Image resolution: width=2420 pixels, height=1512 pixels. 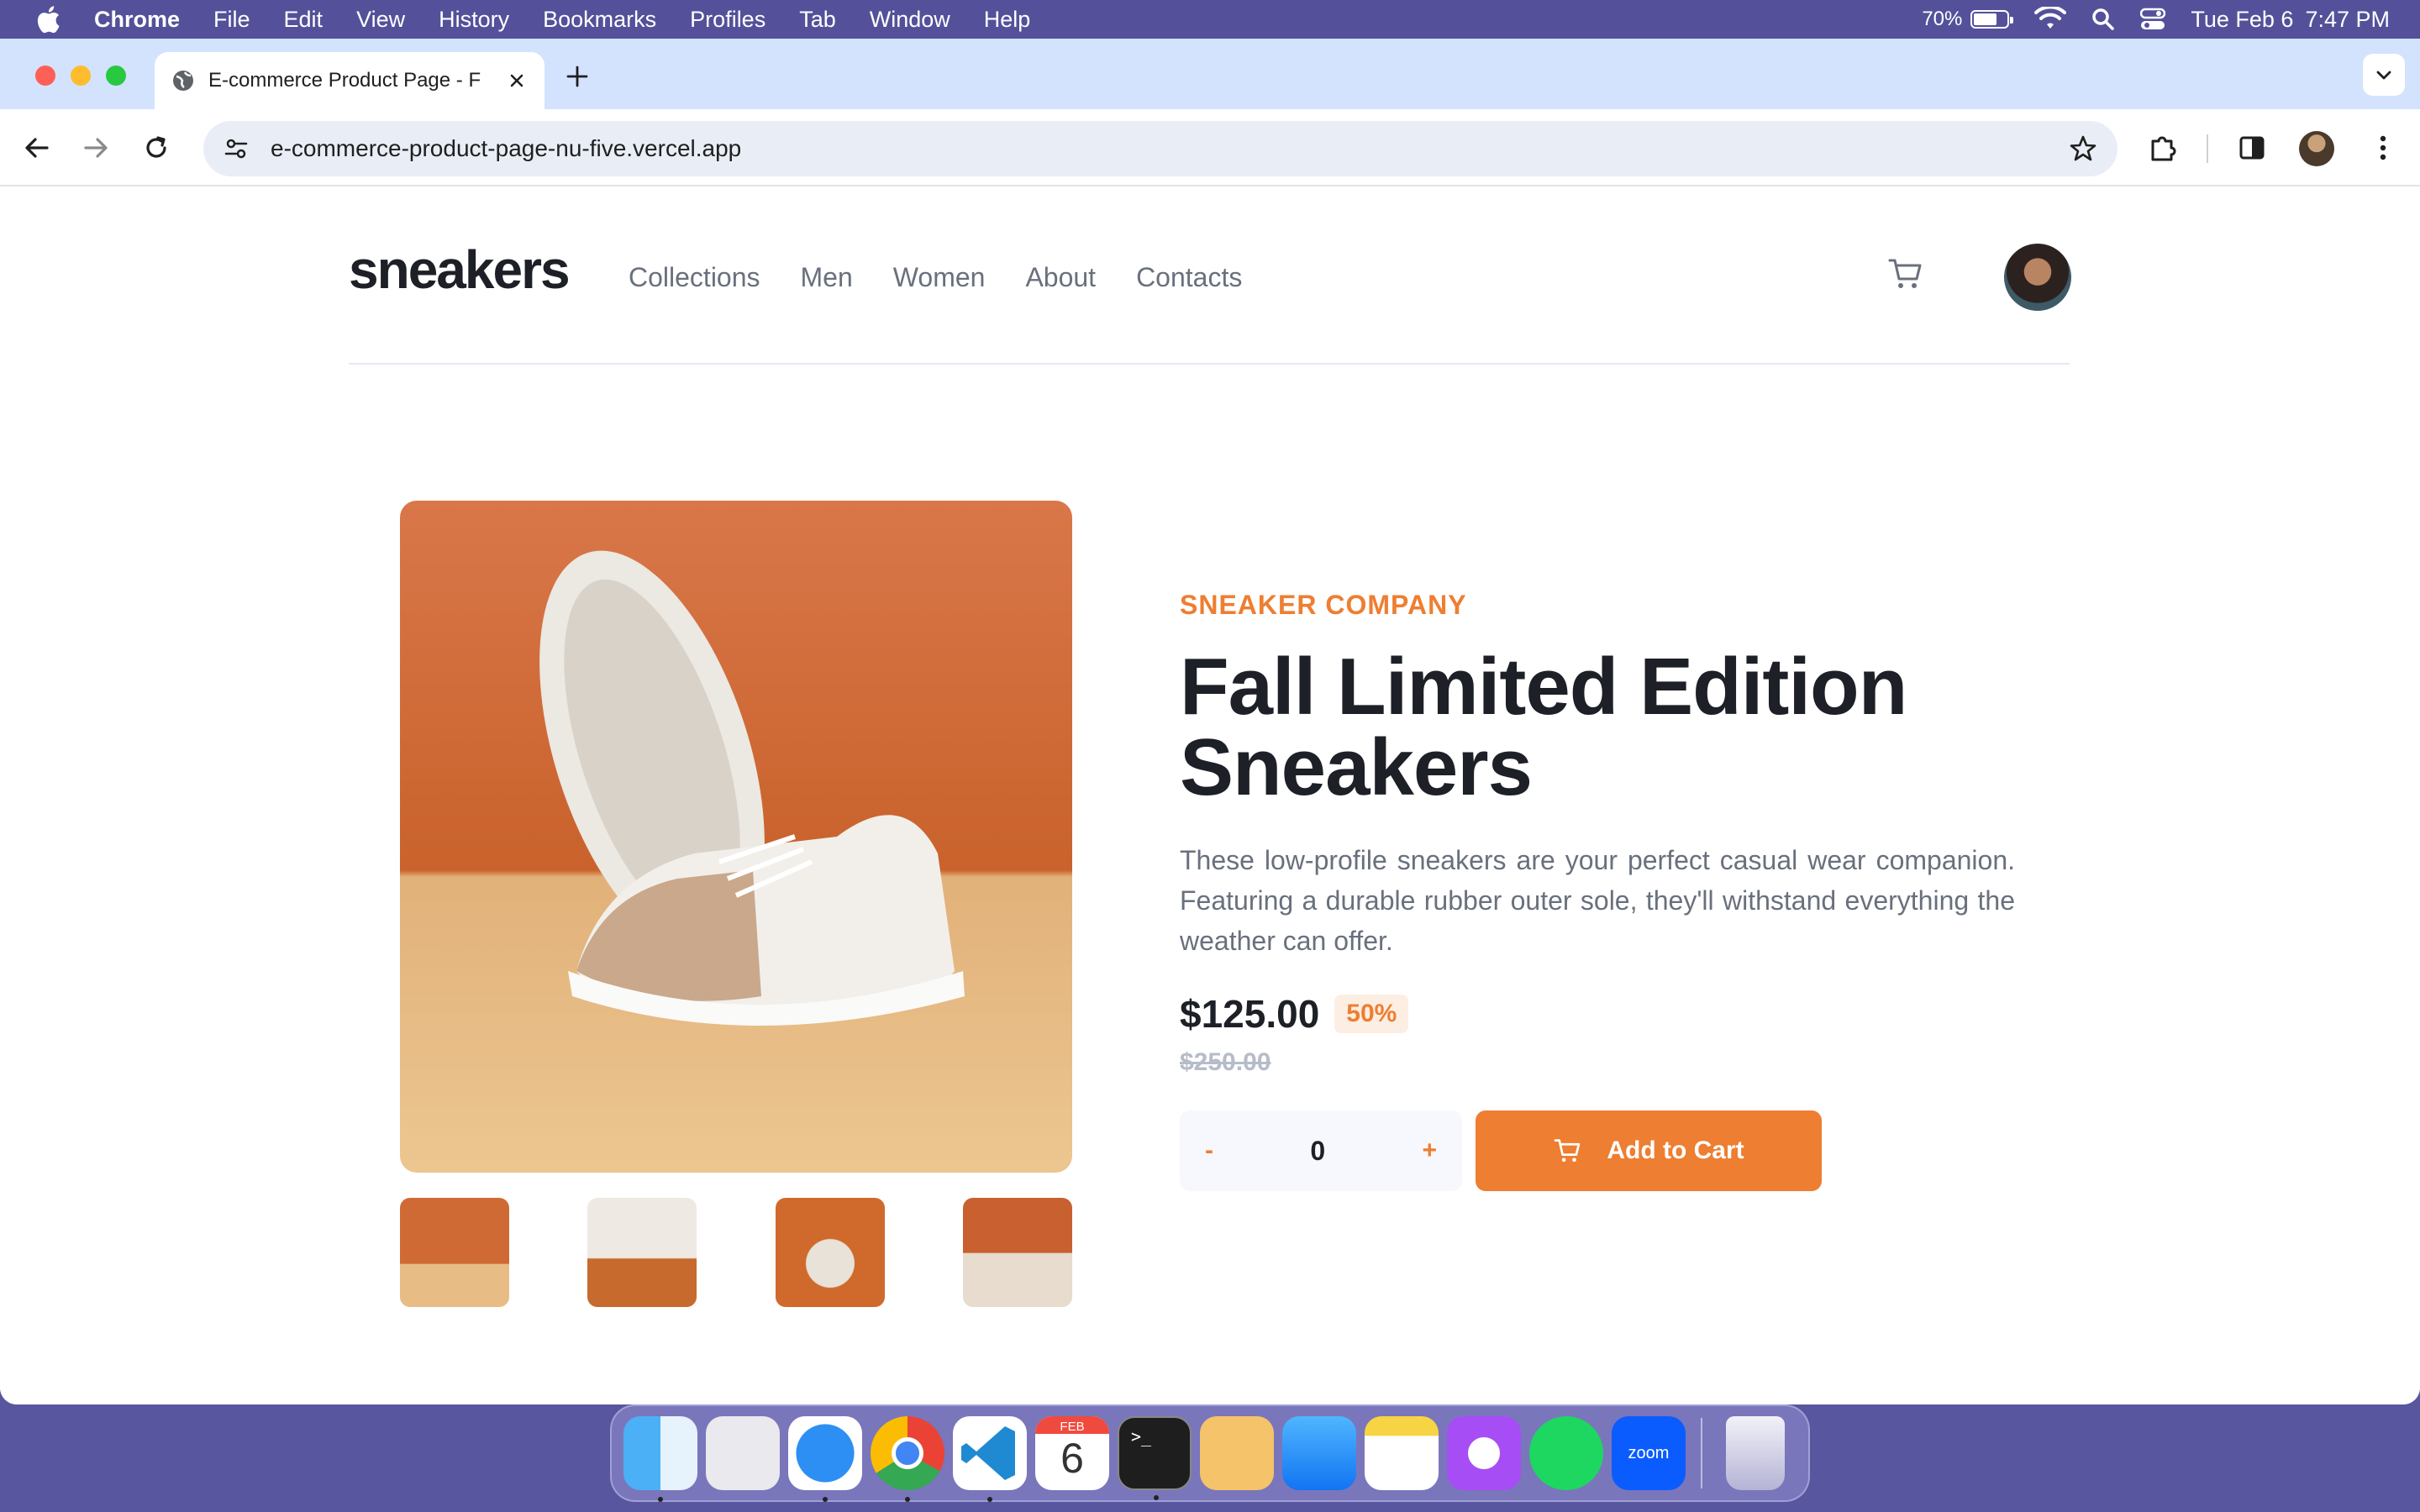 I want to click on site-info-icon, so click(x=236, y=148).